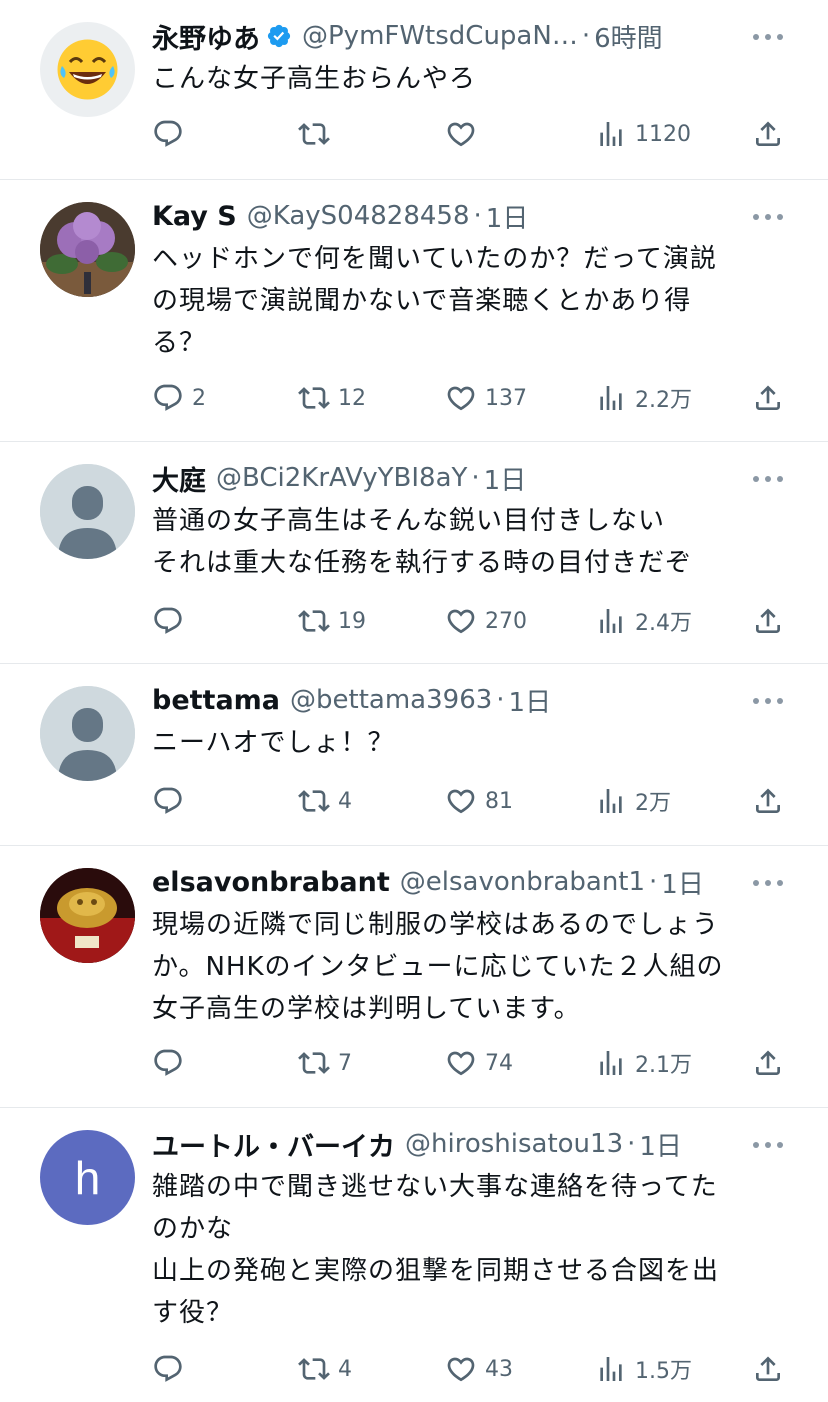  What do you see at coordinates (628, 36) in the screenshot?
I see `timestamp: 6時間` at bounding box center [628, 36].